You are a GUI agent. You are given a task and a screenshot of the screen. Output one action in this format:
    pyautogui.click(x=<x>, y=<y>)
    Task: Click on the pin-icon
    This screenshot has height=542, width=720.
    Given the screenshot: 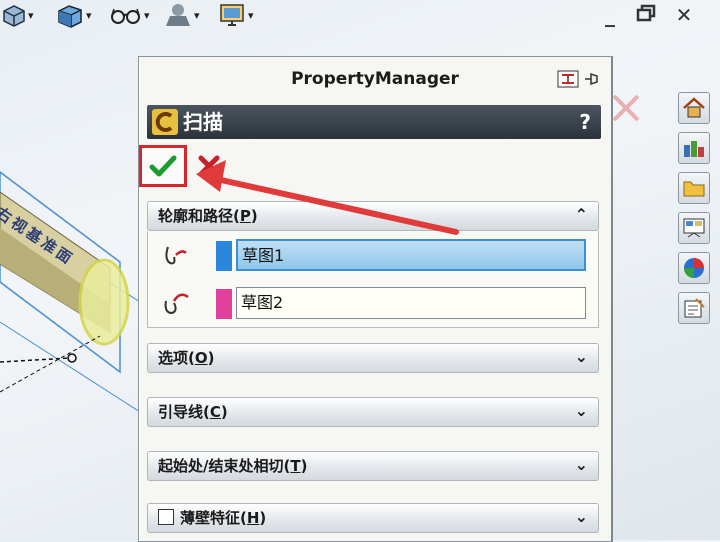 What is the action you would take?
    pyautogui.click(x=592, y=79)
    